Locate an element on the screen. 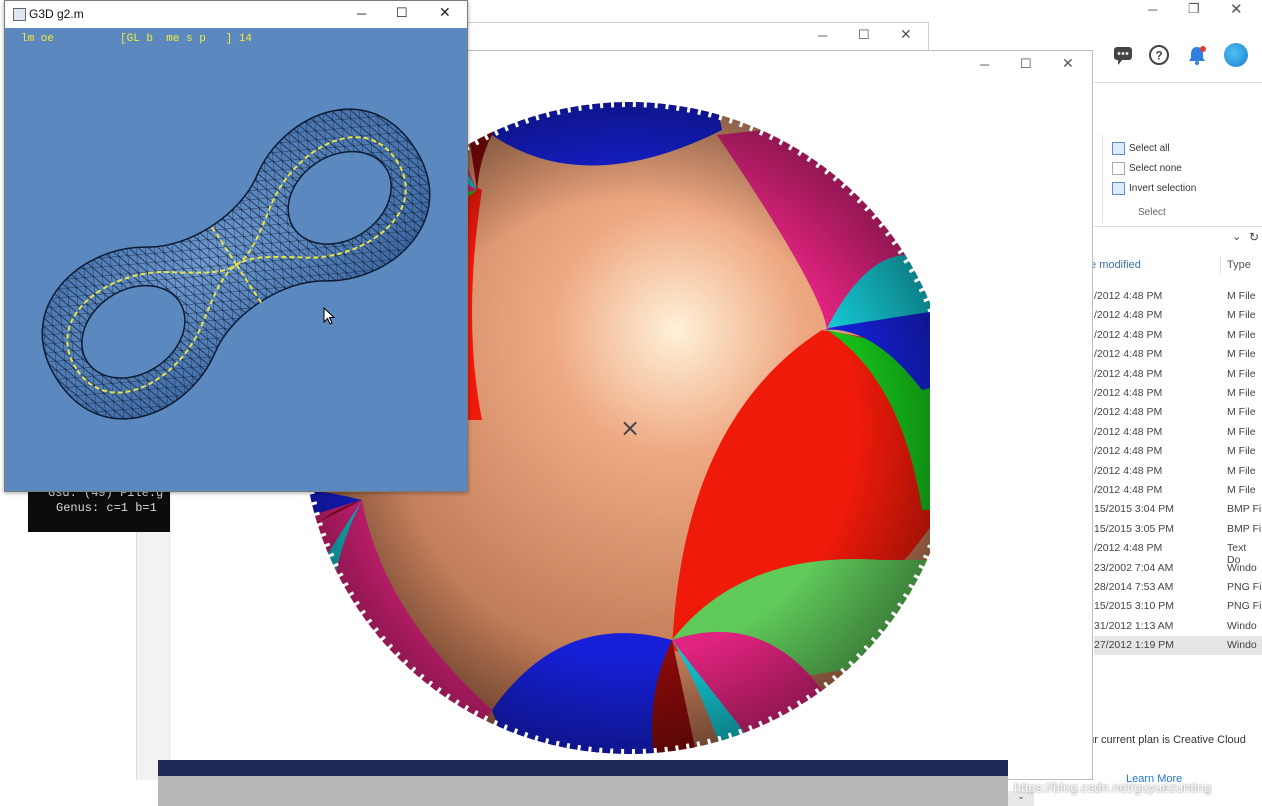 The image size is (1262, 806). ribbon-divider is located at coordinates (1178, 82).